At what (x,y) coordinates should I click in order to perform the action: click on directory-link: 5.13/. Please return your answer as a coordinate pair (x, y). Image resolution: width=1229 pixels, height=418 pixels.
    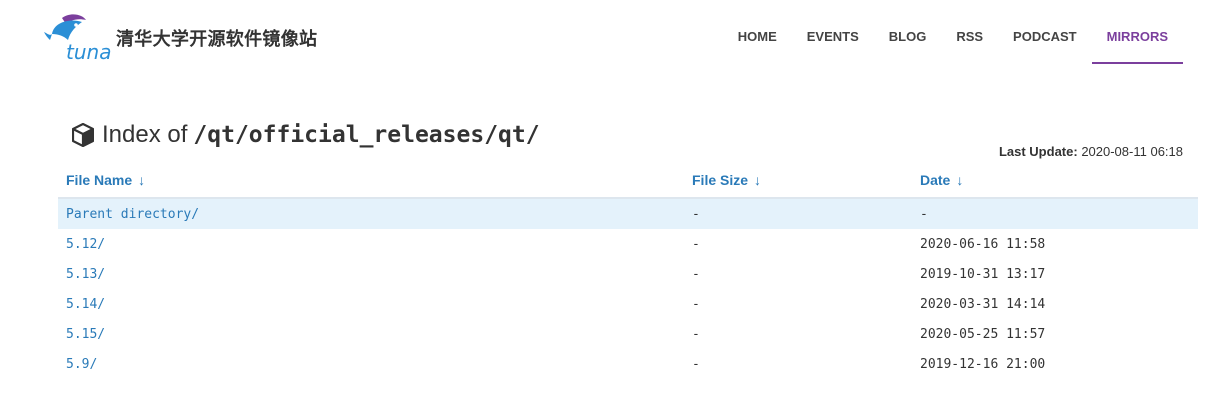
    Looking at the image, I should click on (85, 274).